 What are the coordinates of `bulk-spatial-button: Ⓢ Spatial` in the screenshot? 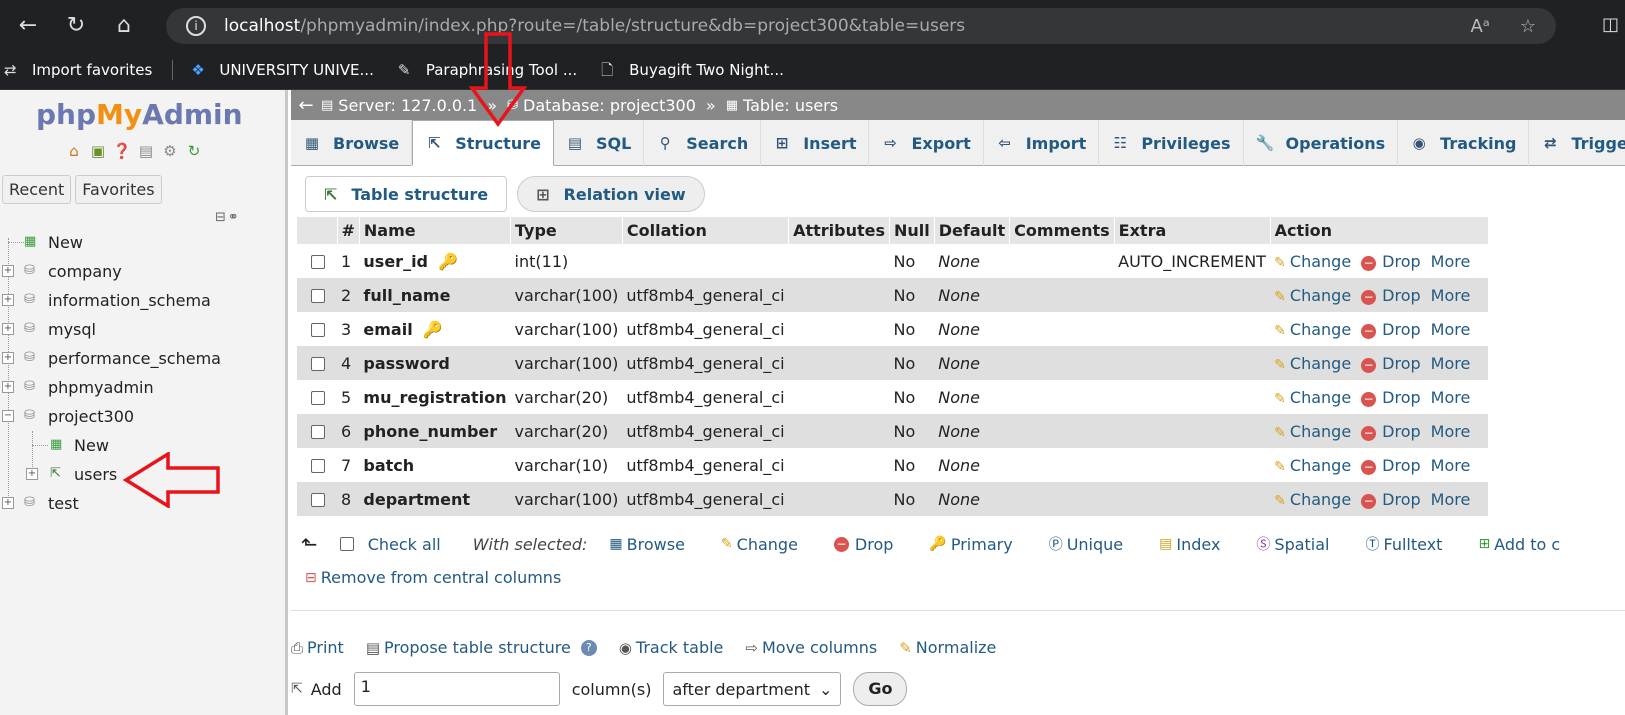 It's located at (1292, 544).